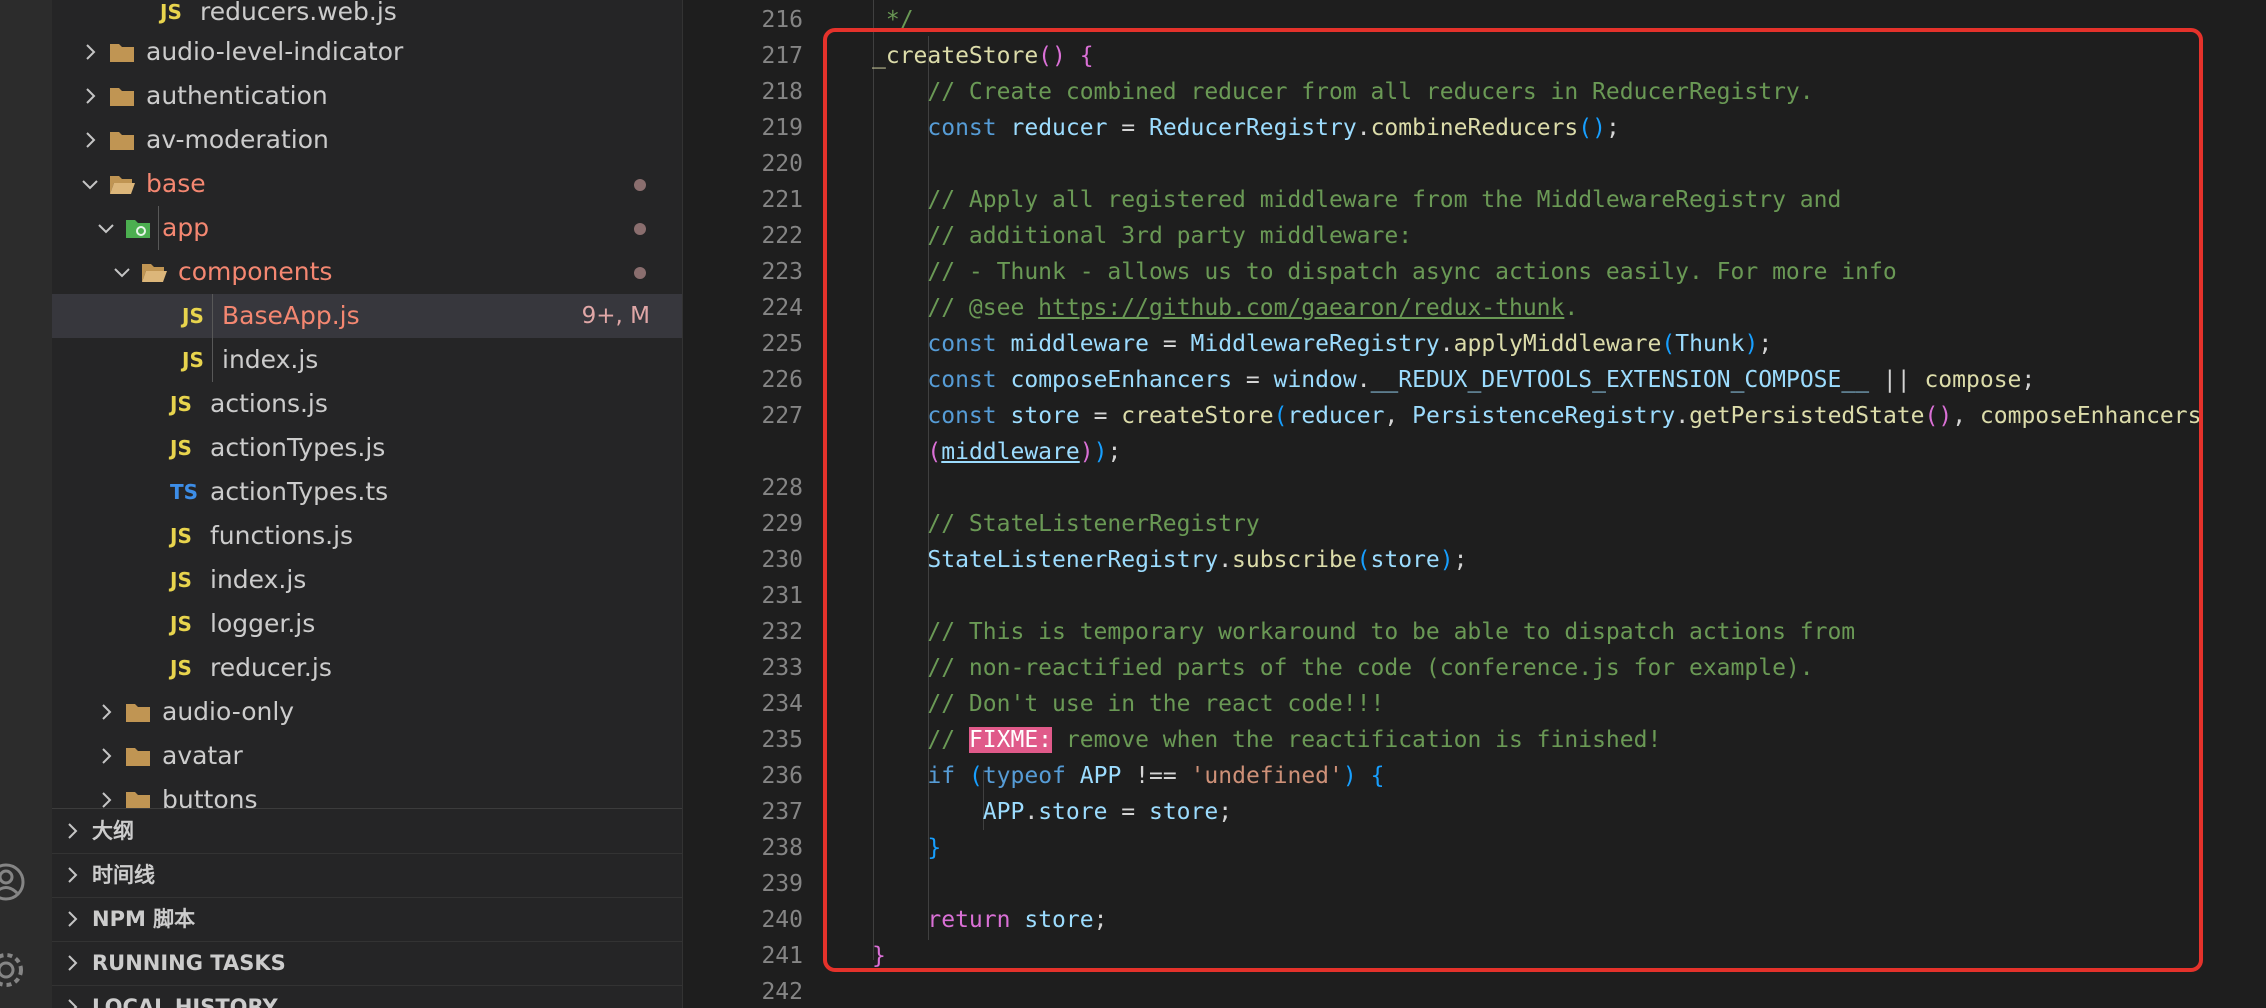 The height and width of the screenshot is (1008, 2266). I want to click on line-number: 237, so click(782, 812).